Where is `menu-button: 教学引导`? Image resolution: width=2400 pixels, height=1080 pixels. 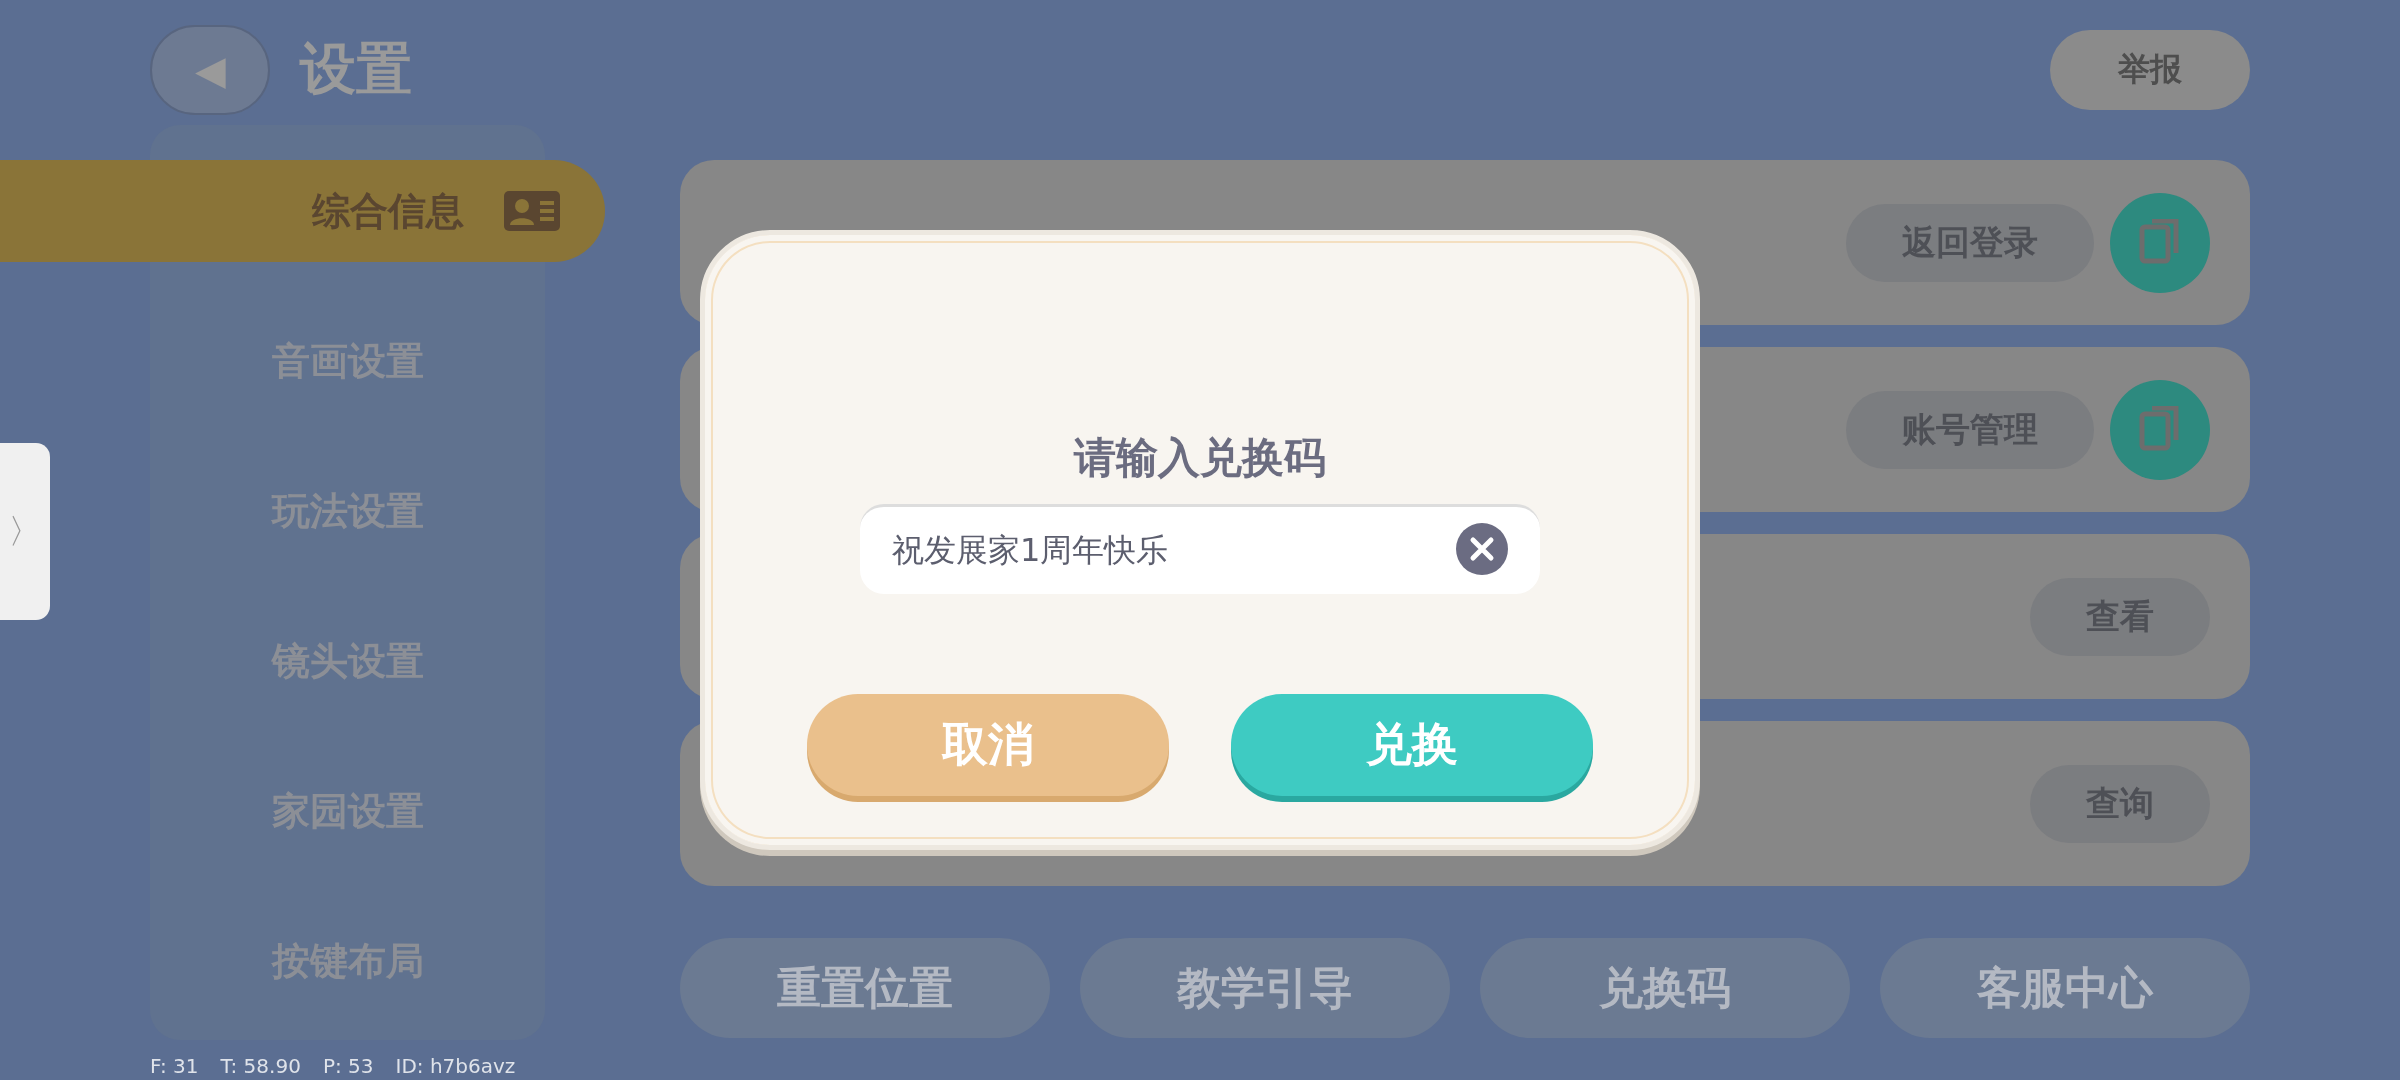 menu-button: 教学引导 is located at coordinates (1265, 988).